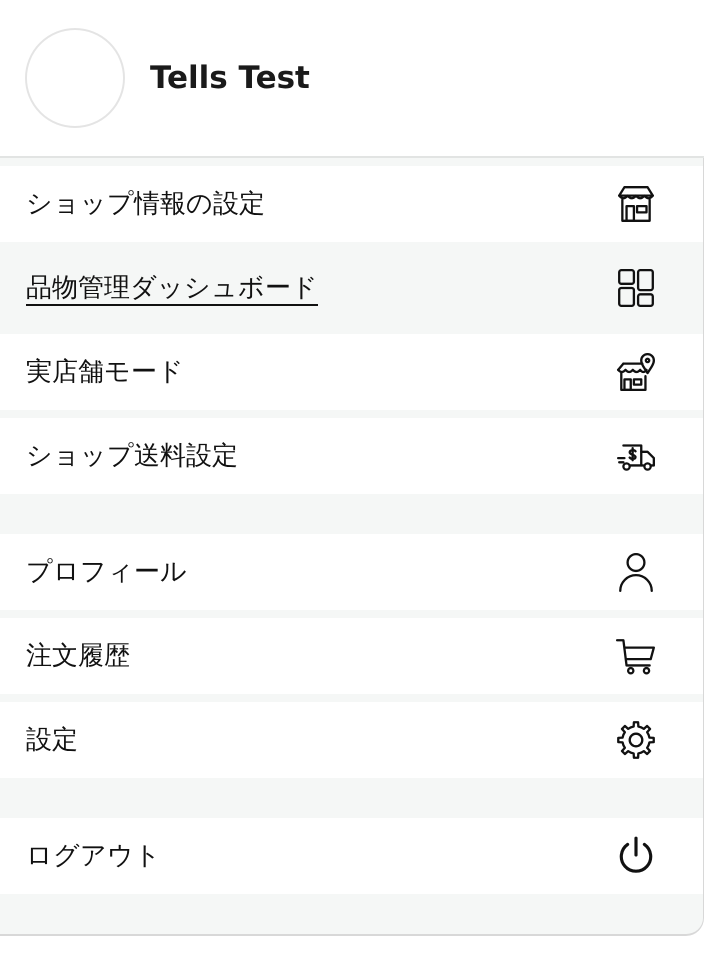 This screenshot has width=704, height=978. Describe the element at coordinates (145, 204) in the screenshot. I see `menu-item-label: ショップ情報の設定` at that location.